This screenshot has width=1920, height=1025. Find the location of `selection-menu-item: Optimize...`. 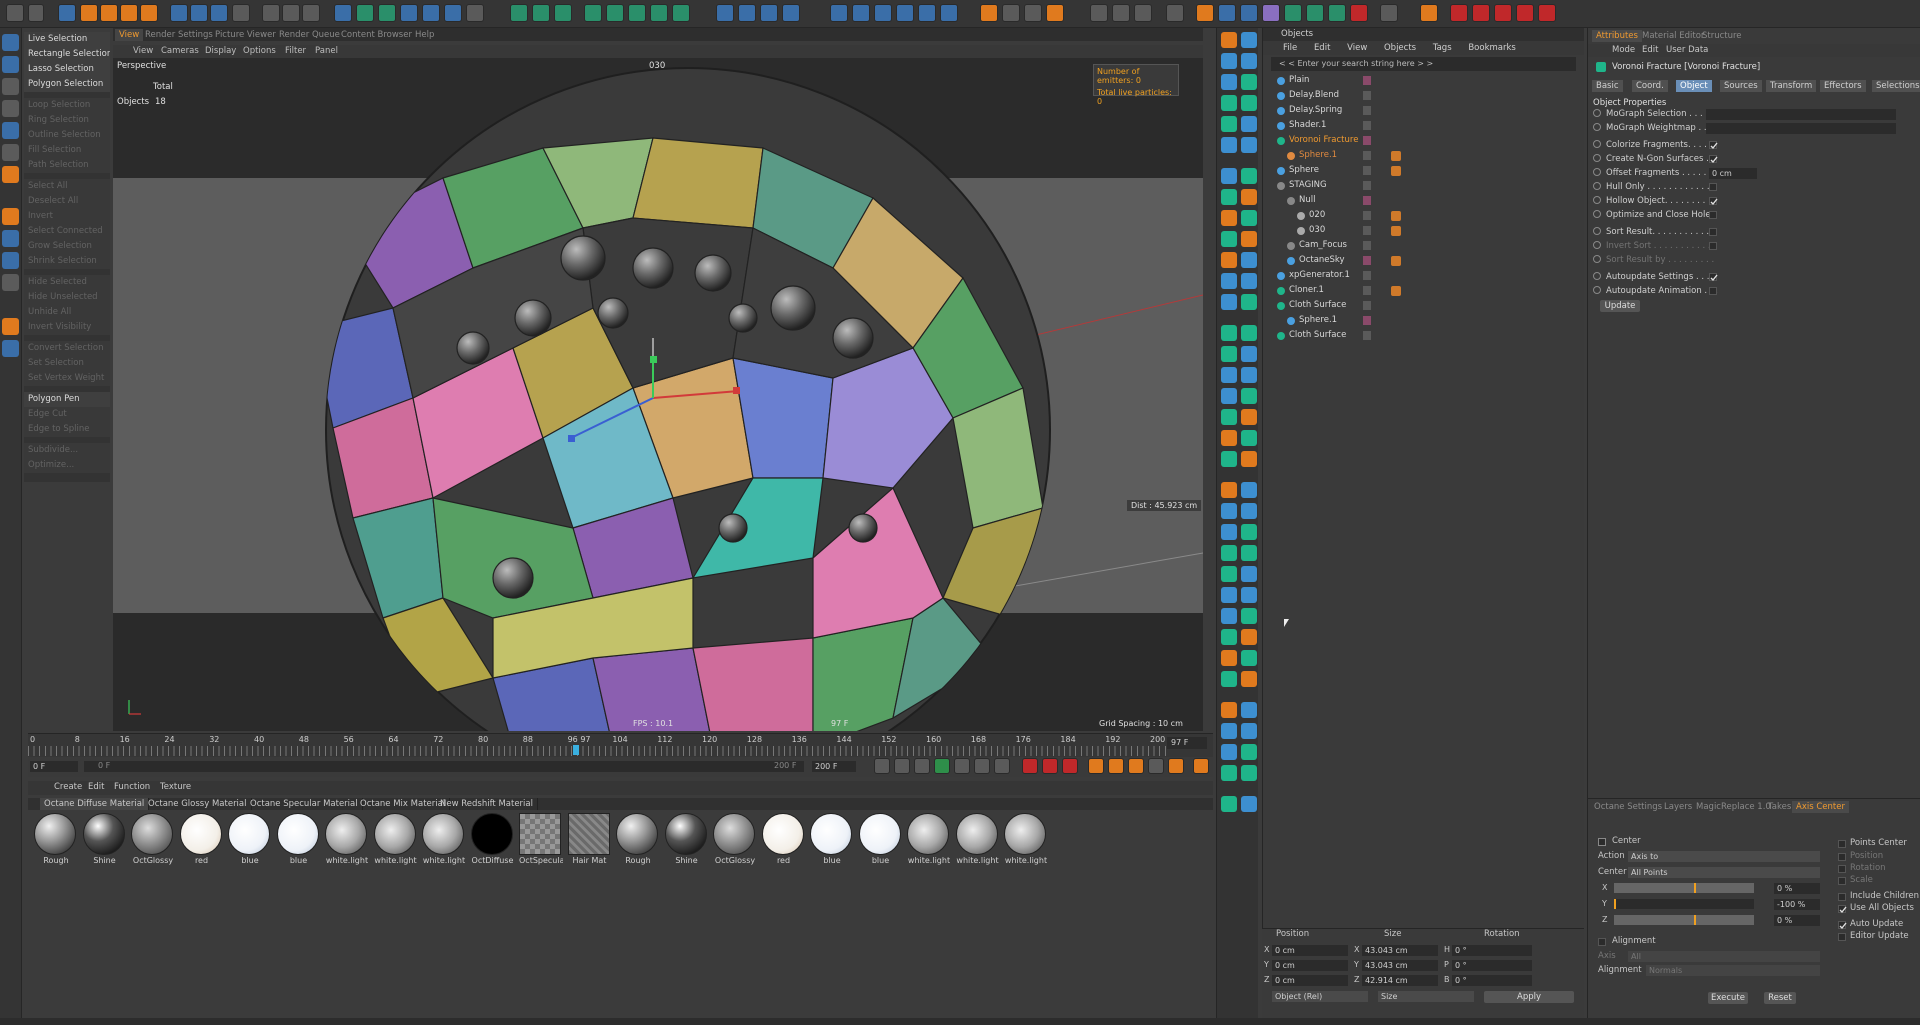

selection-menu-item: Optimize... is located at coordinates (67, 465).